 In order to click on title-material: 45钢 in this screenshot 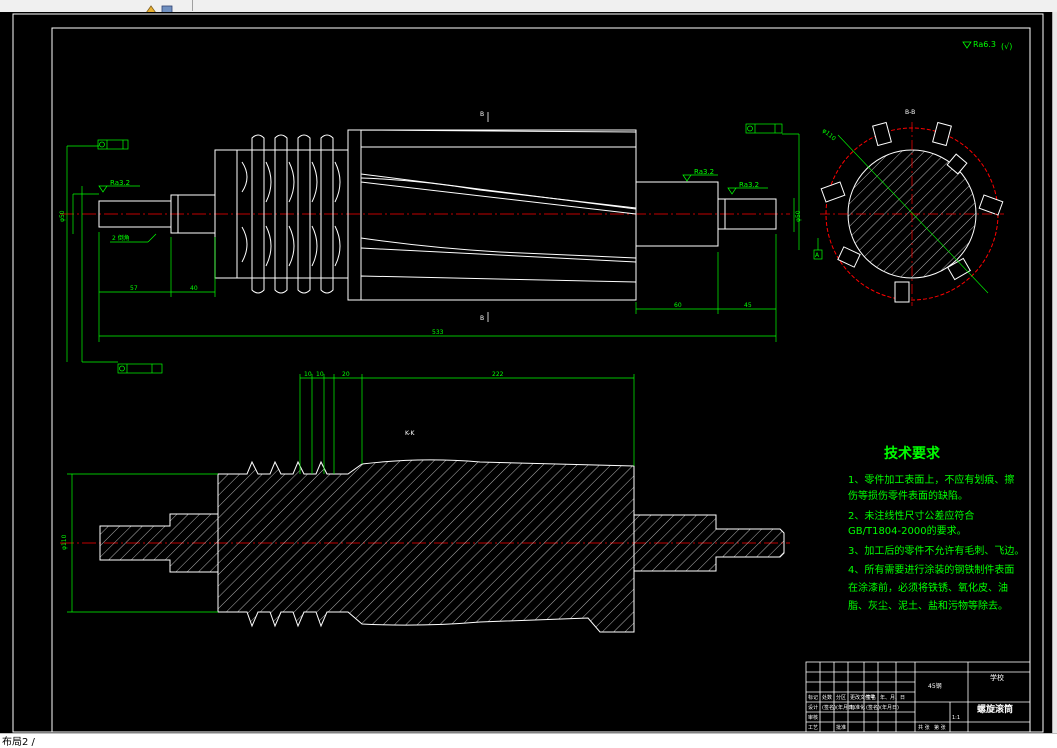, I will do `click(935, 686)`.